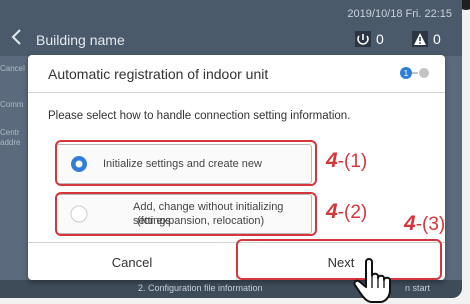 The image size is (470, 304). What do you see at coordinates (200, 288) in the screenshot?
I see `footer-step-text: 2. Configuration file information` at bounding box center [200, 288].